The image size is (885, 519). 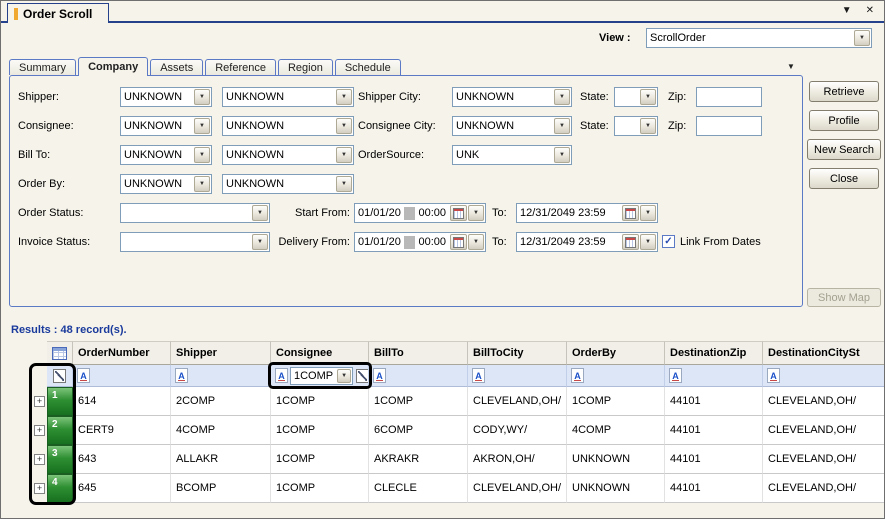 I want to click on tab-summary: Summary, so click(x=43, y=67).